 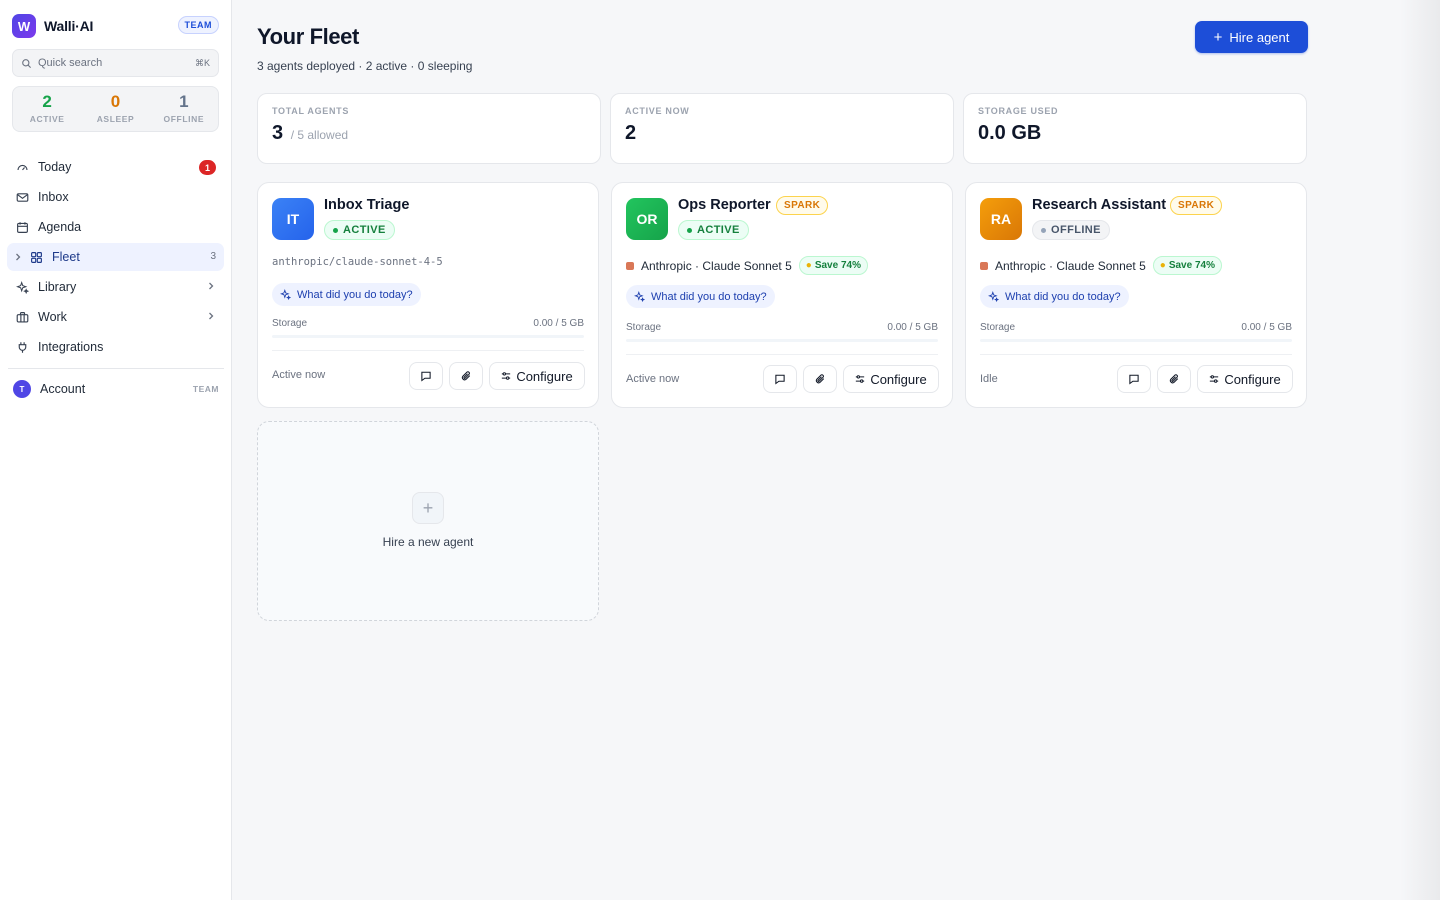 I want to click on brand: W Walli·AI, so click(x=52, y=26).